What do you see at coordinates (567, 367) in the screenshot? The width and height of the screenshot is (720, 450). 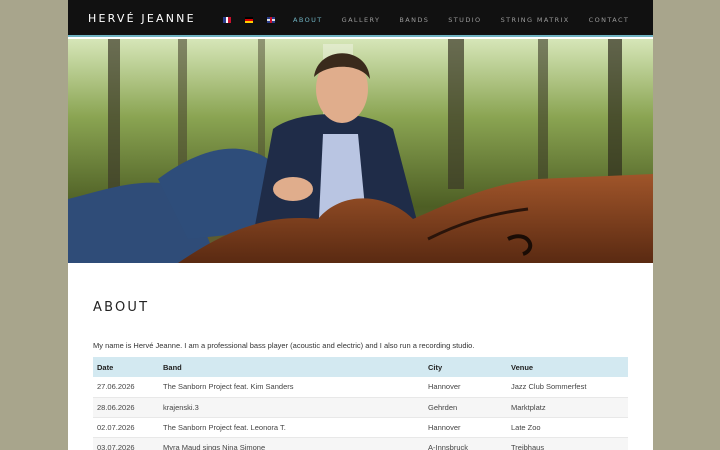 I see `column-header-venue: Venue` at bounding box center [567, 367].